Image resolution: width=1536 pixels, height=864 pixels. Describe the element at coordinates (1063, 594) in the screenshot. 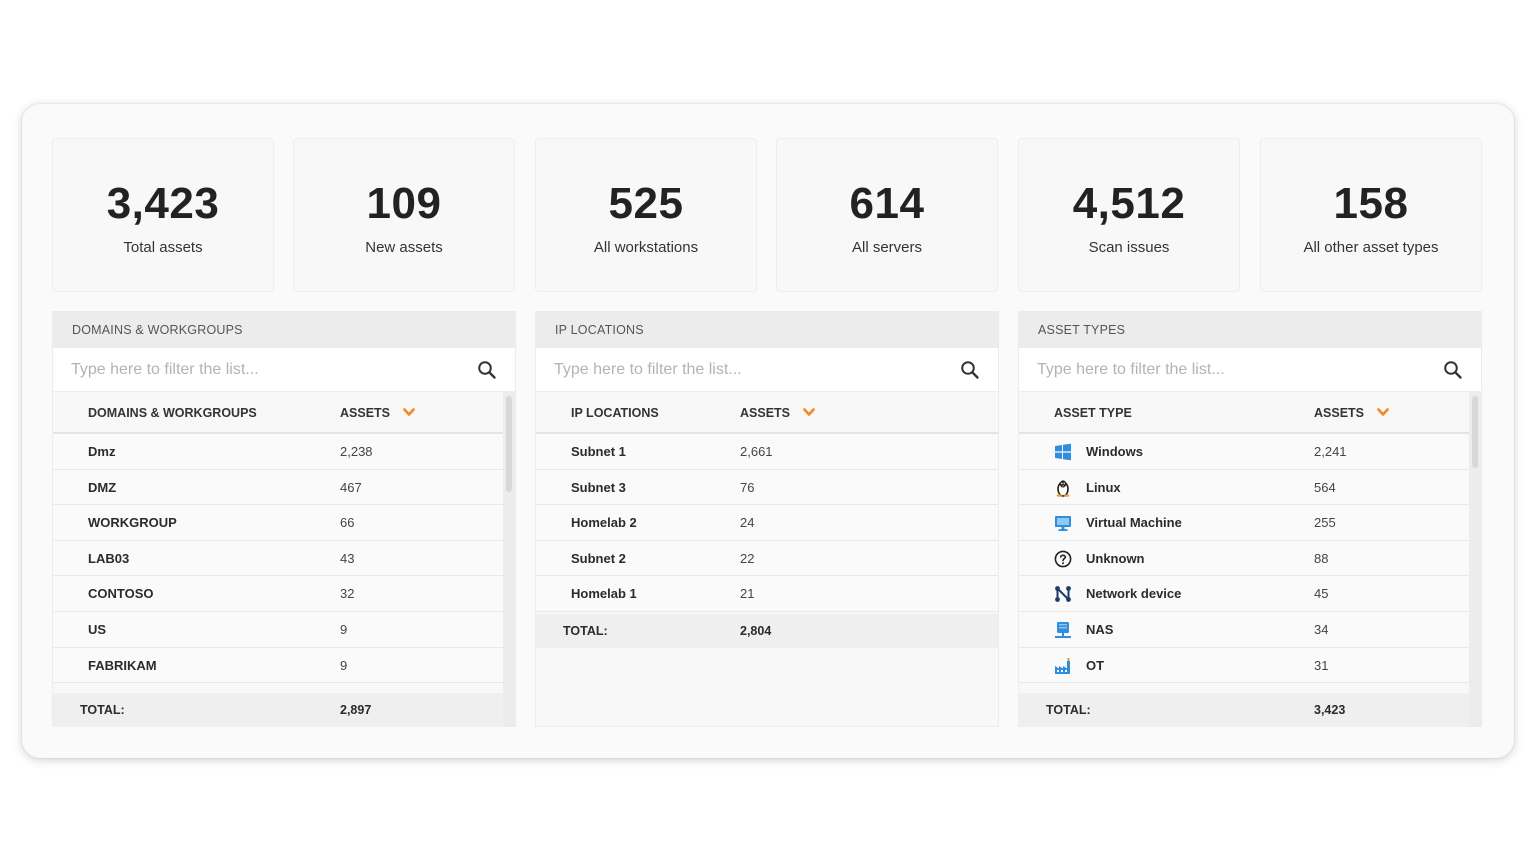

I see `network-device-icon` at that location.